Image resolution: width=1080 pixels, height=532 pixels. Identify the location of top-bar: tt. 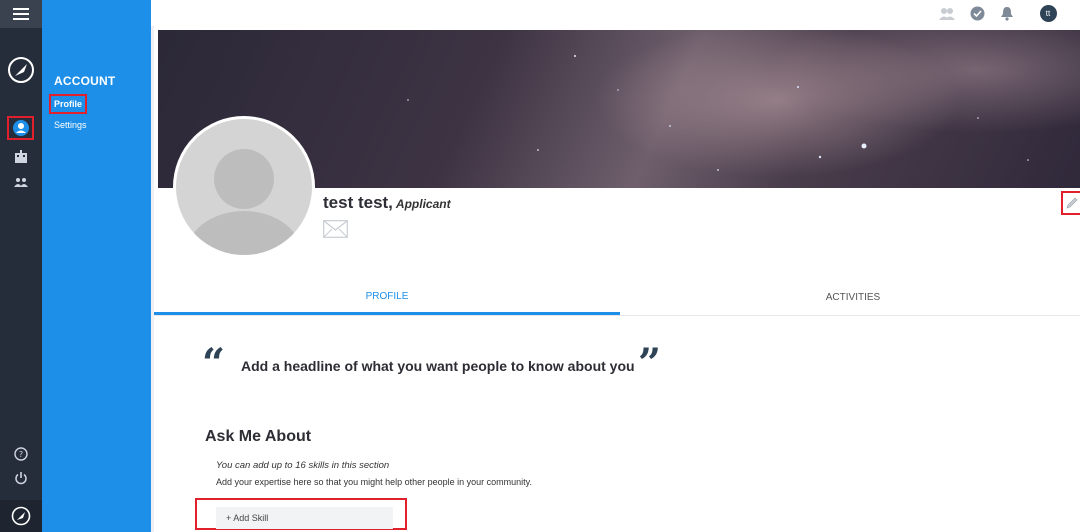
(615, 13).